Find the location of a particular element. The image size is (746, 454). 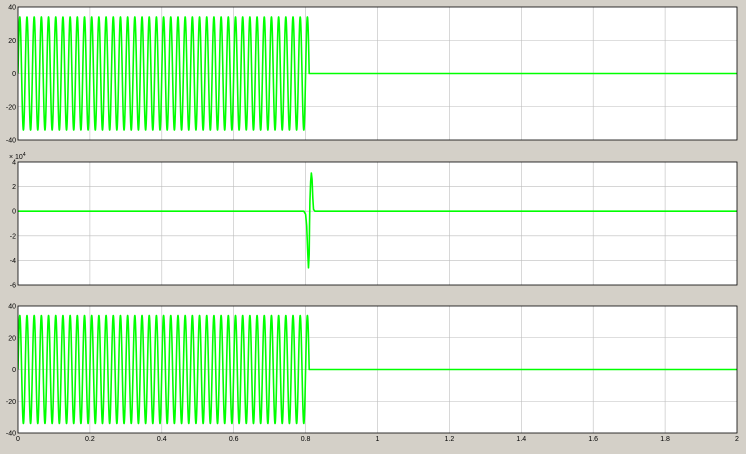

y-tick-label: 2 is located at coordinates (14, 187).